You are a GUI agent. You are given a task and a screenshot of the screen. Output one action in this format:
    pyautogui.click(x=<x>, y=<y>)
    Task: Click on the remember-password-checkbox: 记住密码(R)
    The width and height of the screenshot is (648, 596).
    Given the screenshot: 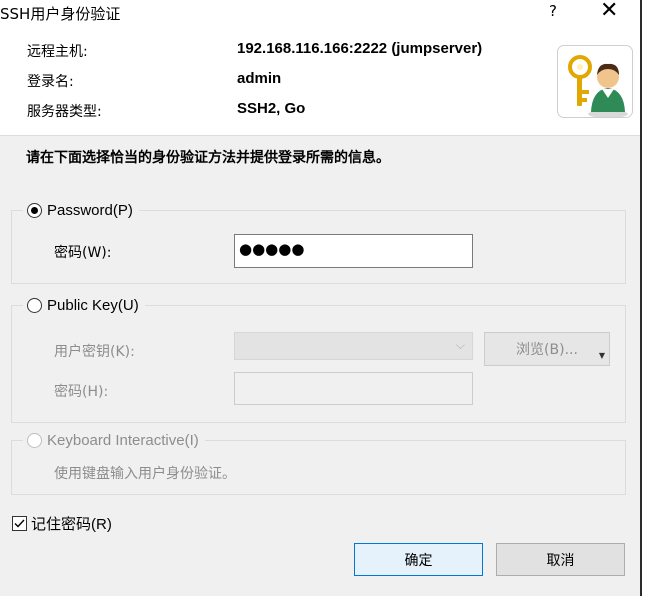 What is the action you would take?
    pyautogui.click(x=62, y=523)
    